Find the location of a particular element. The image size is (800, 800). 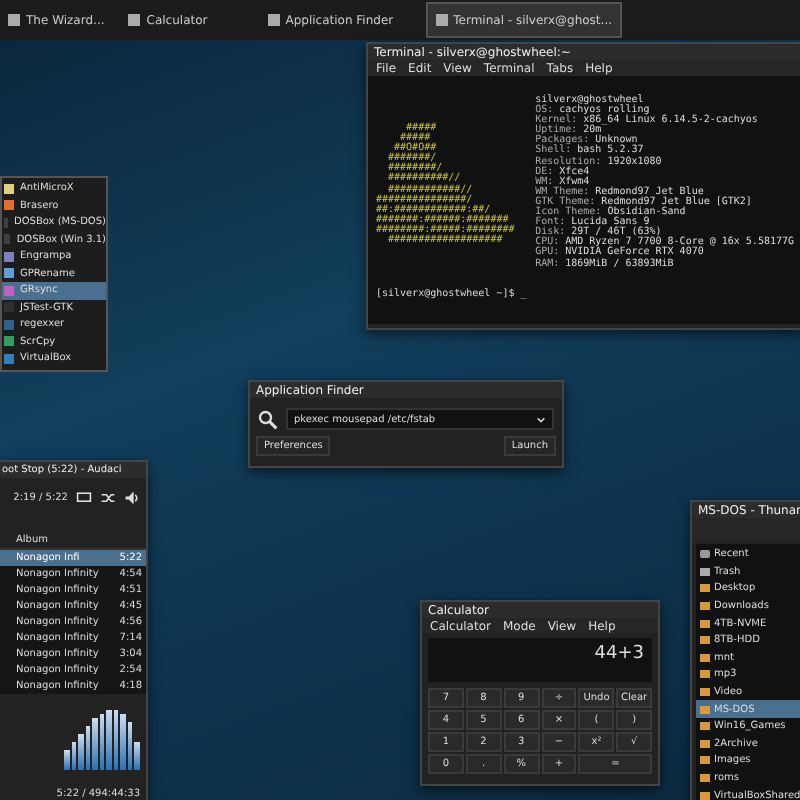

volume-icon is located at coordinates (132, 498).